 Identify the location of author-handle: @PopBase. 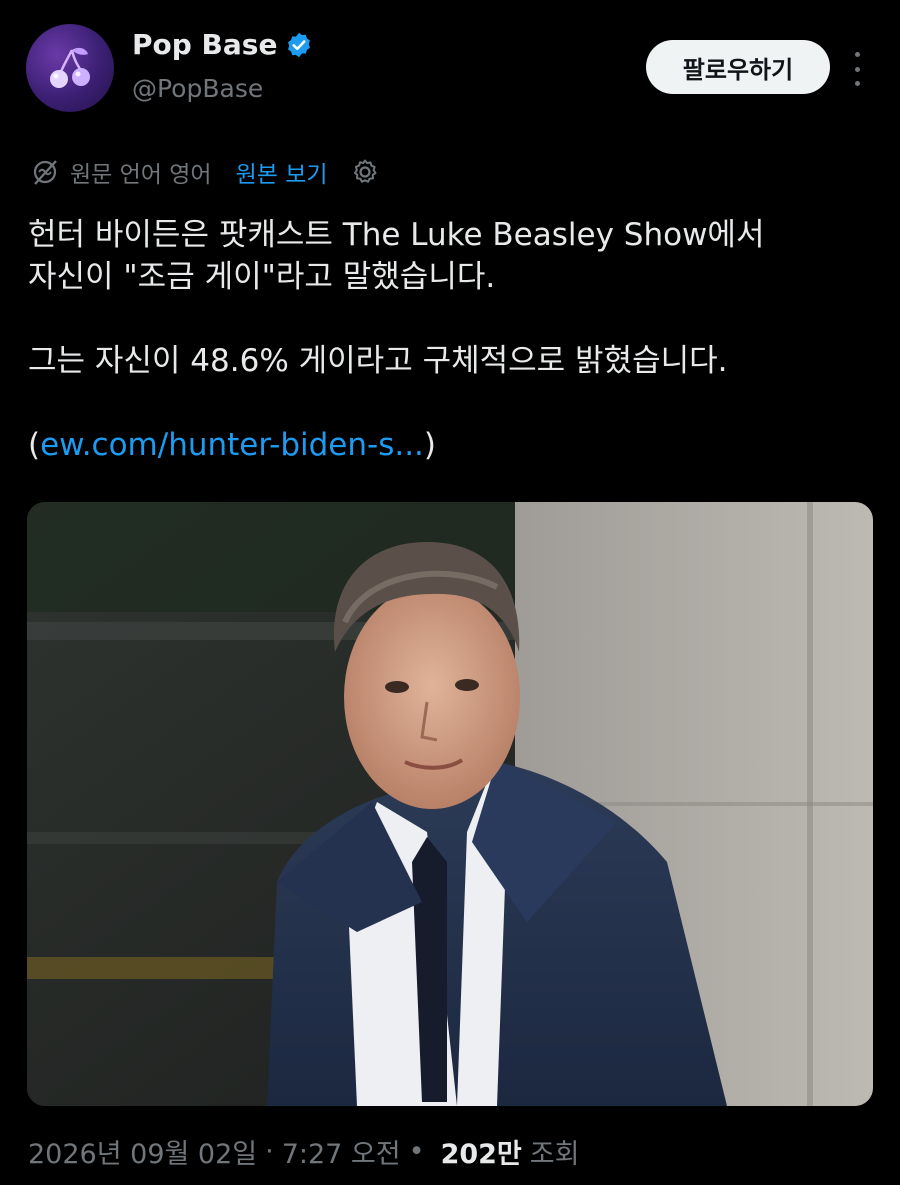
(197, 88).